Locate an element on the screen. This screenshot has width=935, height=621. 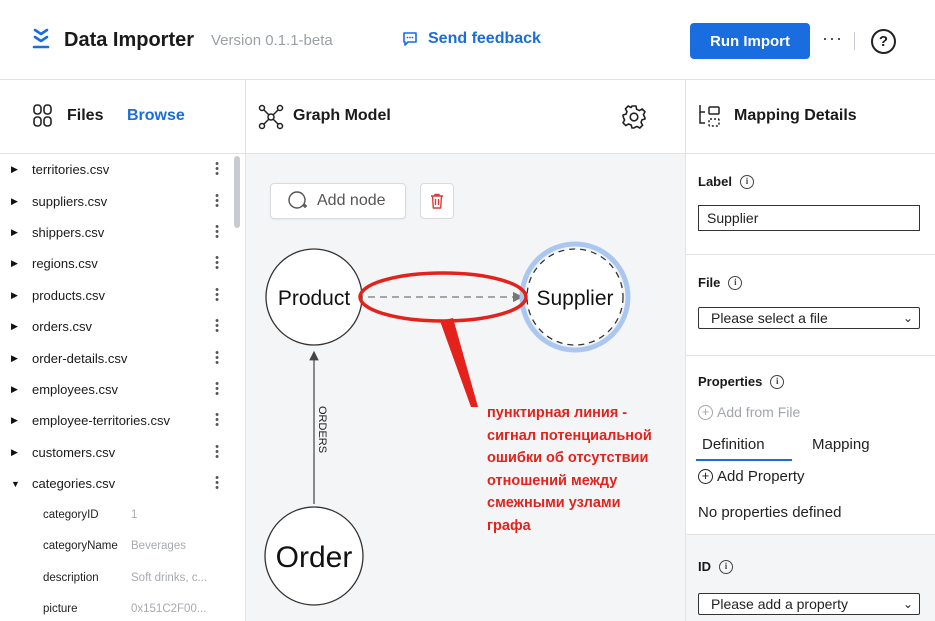
files-icon is located at coordinates (42, 115).